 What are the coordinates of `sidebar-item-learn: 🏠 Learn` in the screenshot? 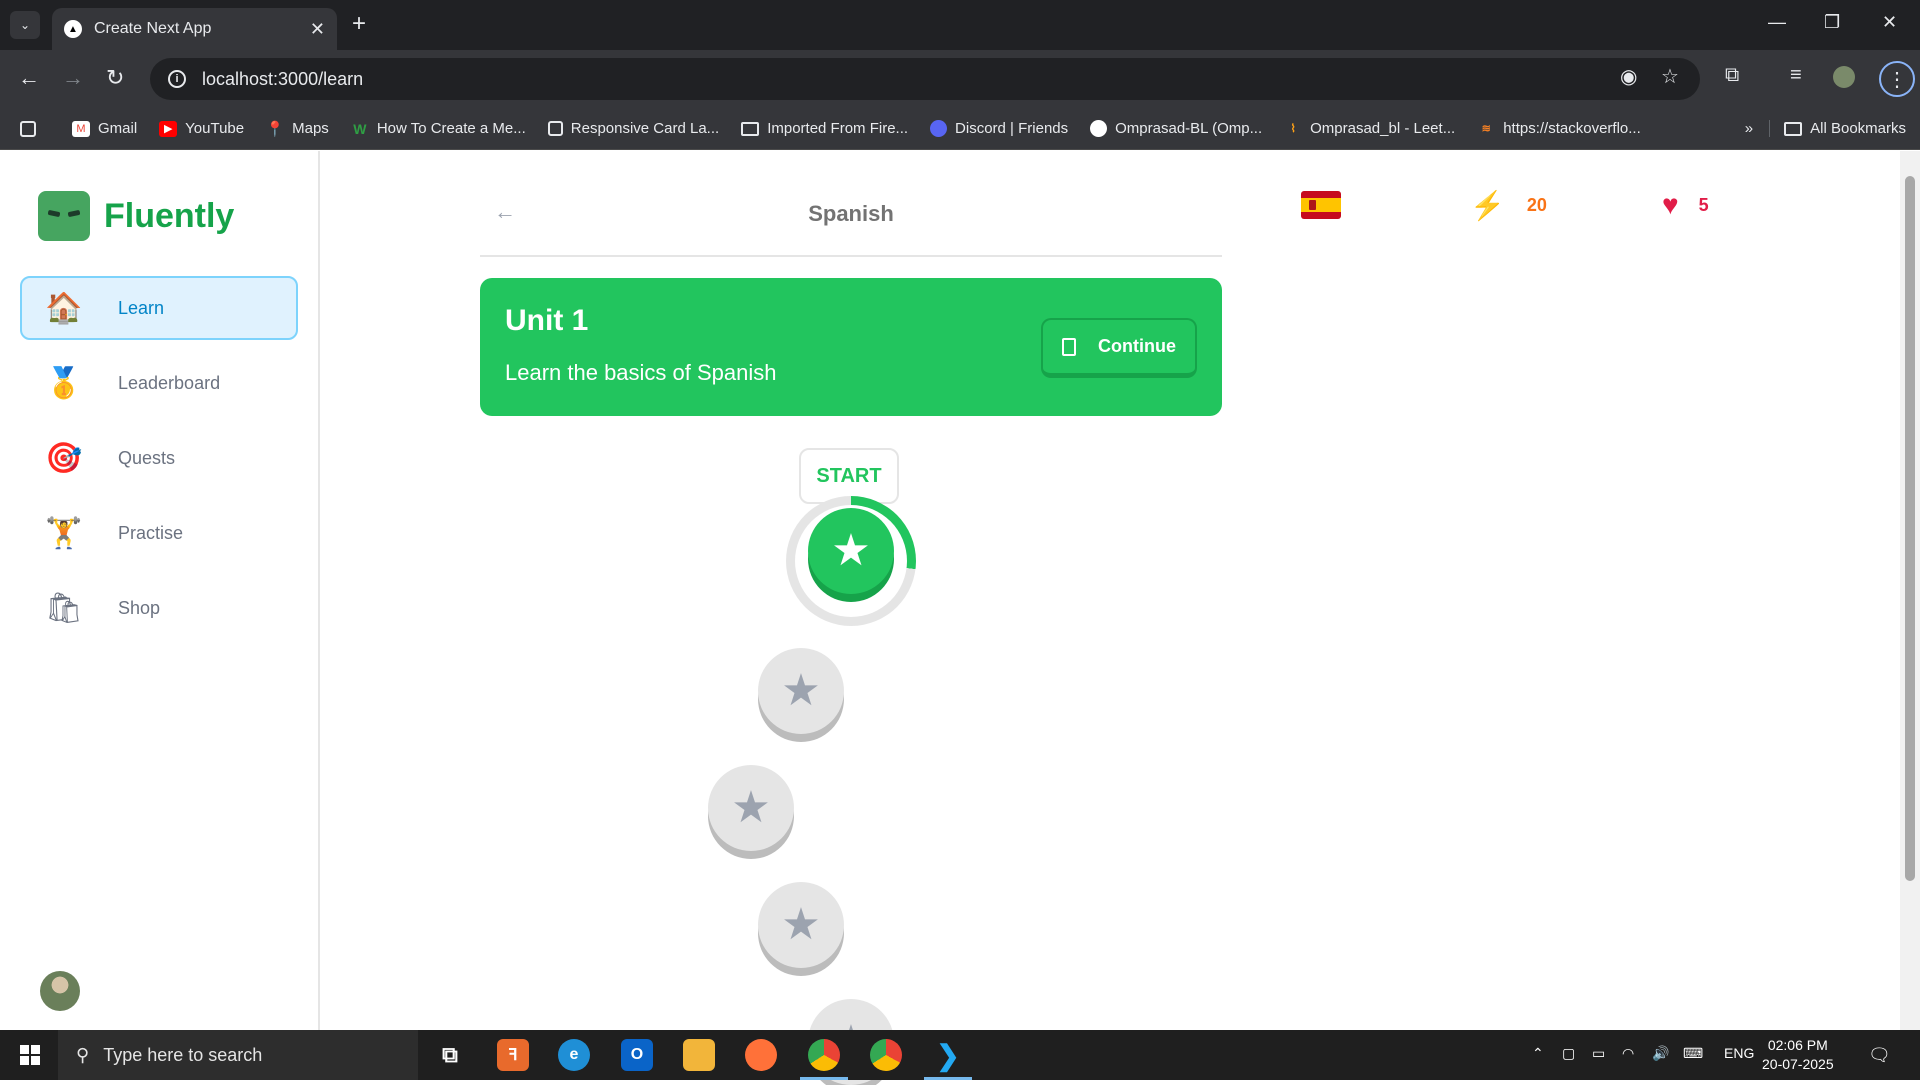 It's located at (159, 308).